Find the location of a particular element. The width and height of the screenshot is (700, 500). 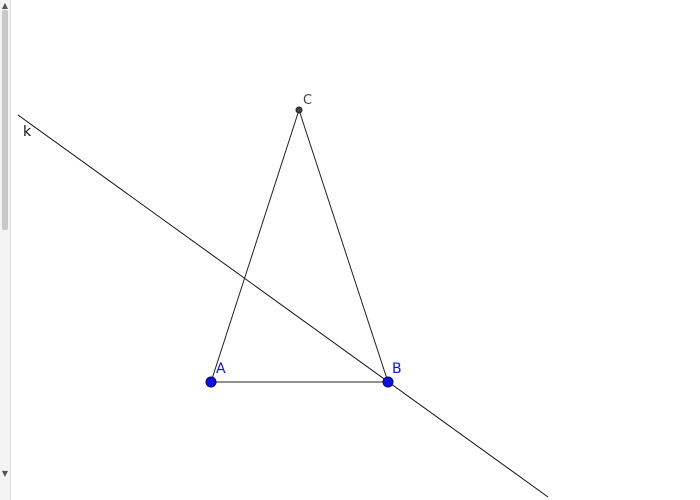

point-c-label: C is located at coordinates (307, 100).